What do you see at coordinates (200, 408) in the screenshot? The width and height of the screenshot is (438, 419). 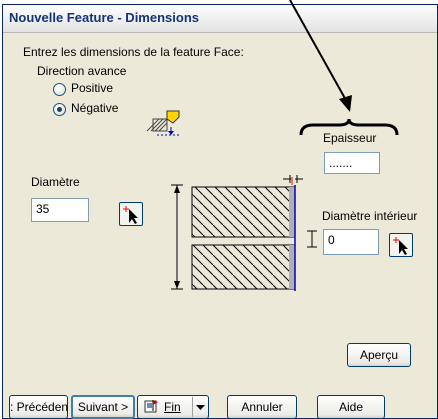 I see `chevron-down-icon` at bounding box center [200, 408].